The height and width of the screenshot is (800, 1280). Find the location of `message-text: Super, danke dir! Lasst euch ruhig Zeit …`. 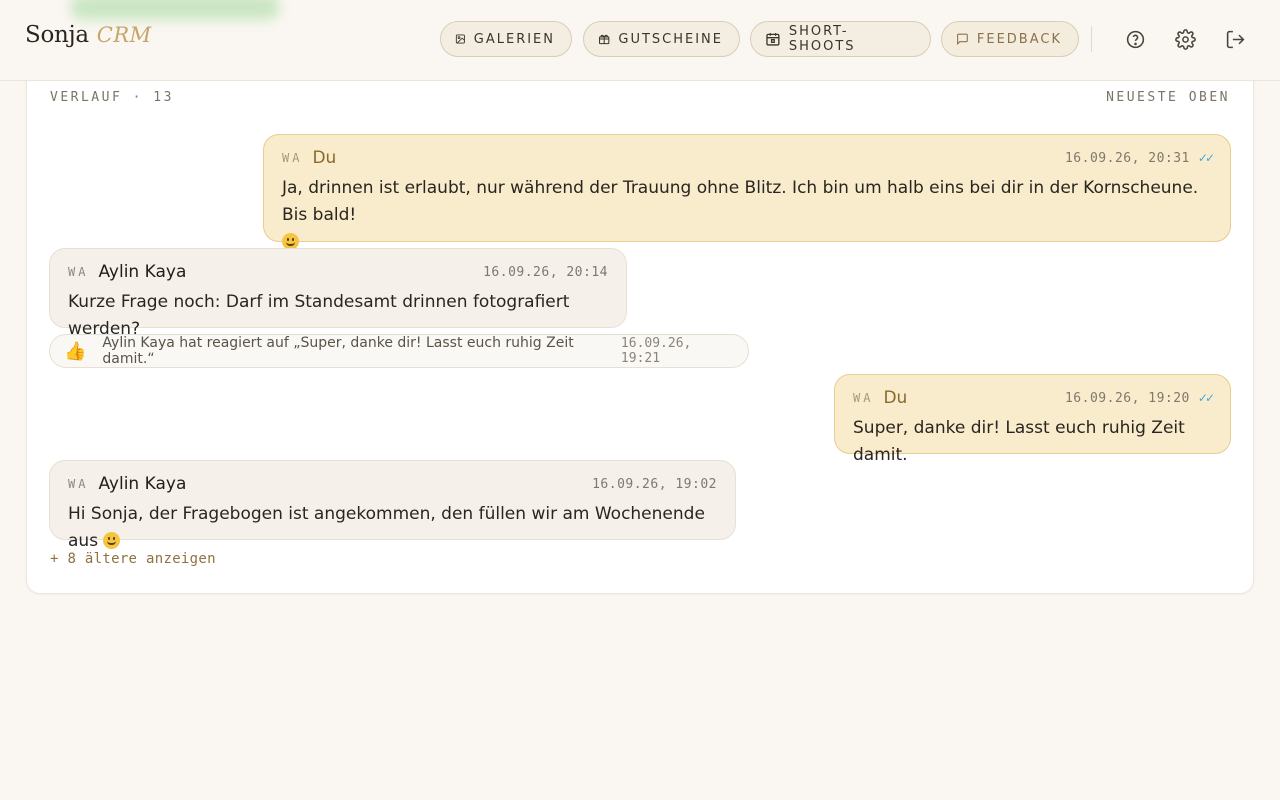

message-text: Super, danke dir! Lasst euch ruhig Zeit … is located at coordinates (1019, 441).